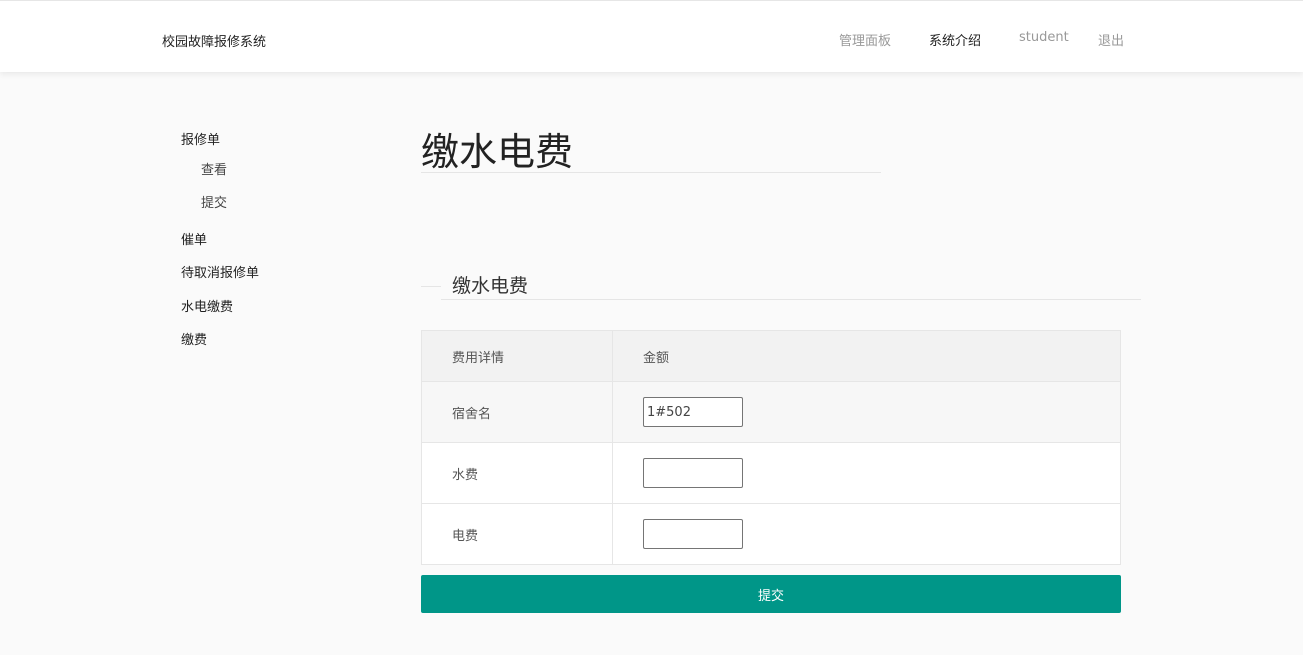 Image resolution: width=1303 pixels, height=655 pixels. Describe the element at coordinates (866, 534) in the screenshot. I see `electricity-fee-cell` at that location.